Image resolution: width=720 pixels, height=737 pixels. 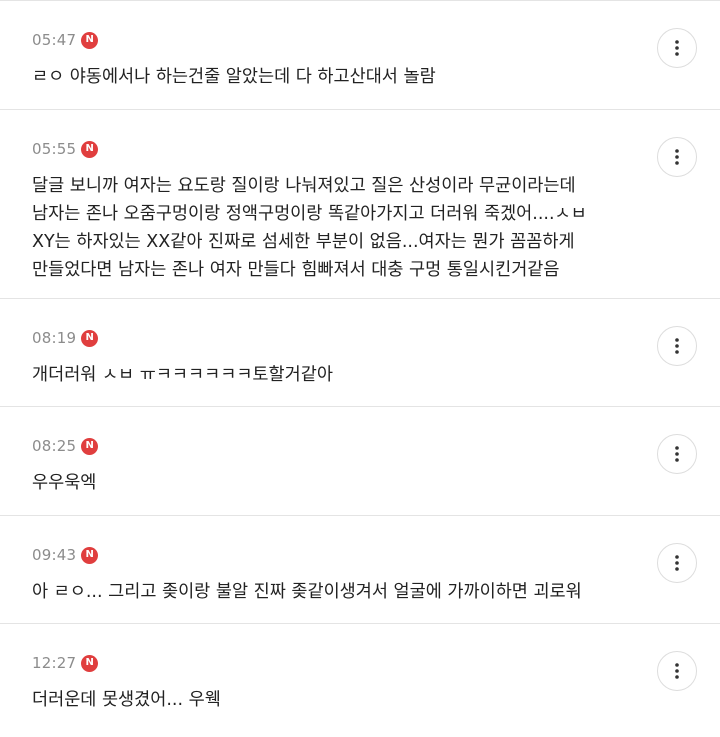 I want to click on comment-meta: 12:27 N, so click(x=331, y=663).